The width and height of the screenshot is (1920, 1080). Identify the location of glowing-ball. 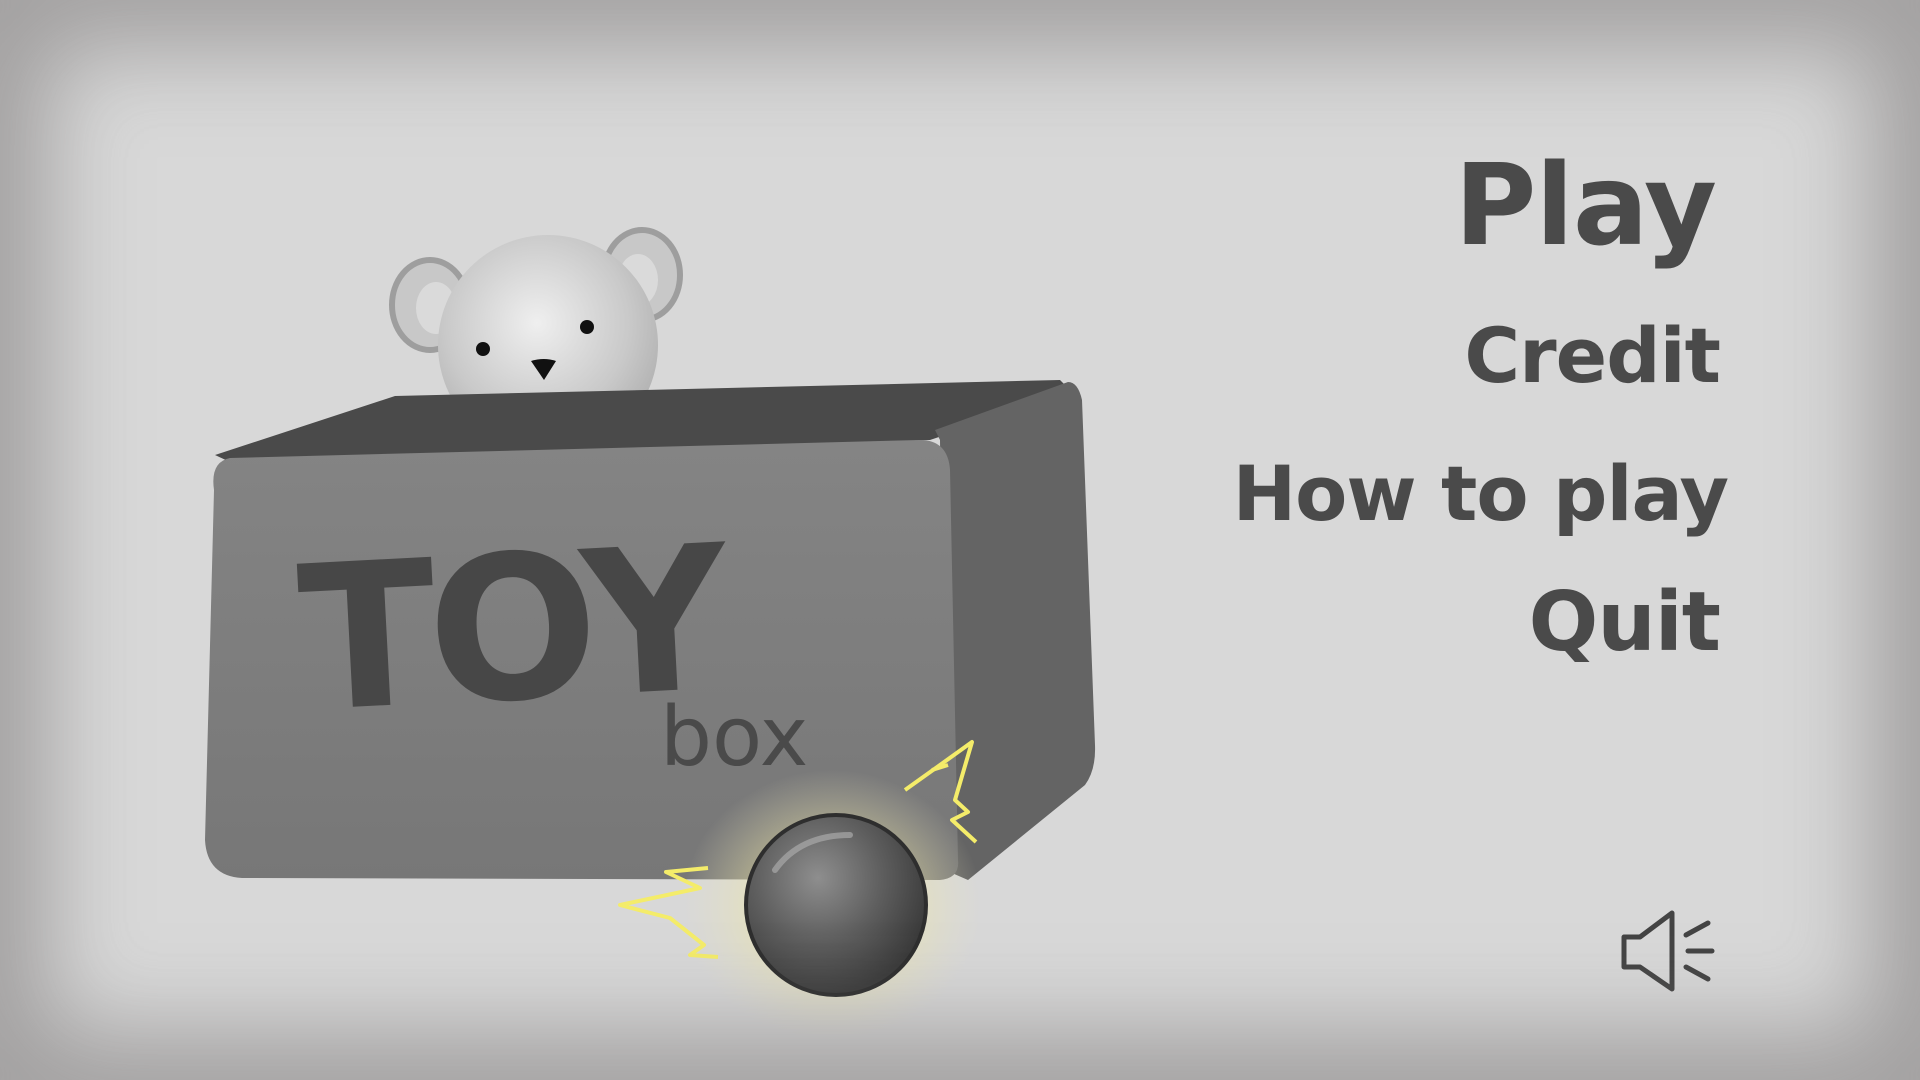
(836, 905).